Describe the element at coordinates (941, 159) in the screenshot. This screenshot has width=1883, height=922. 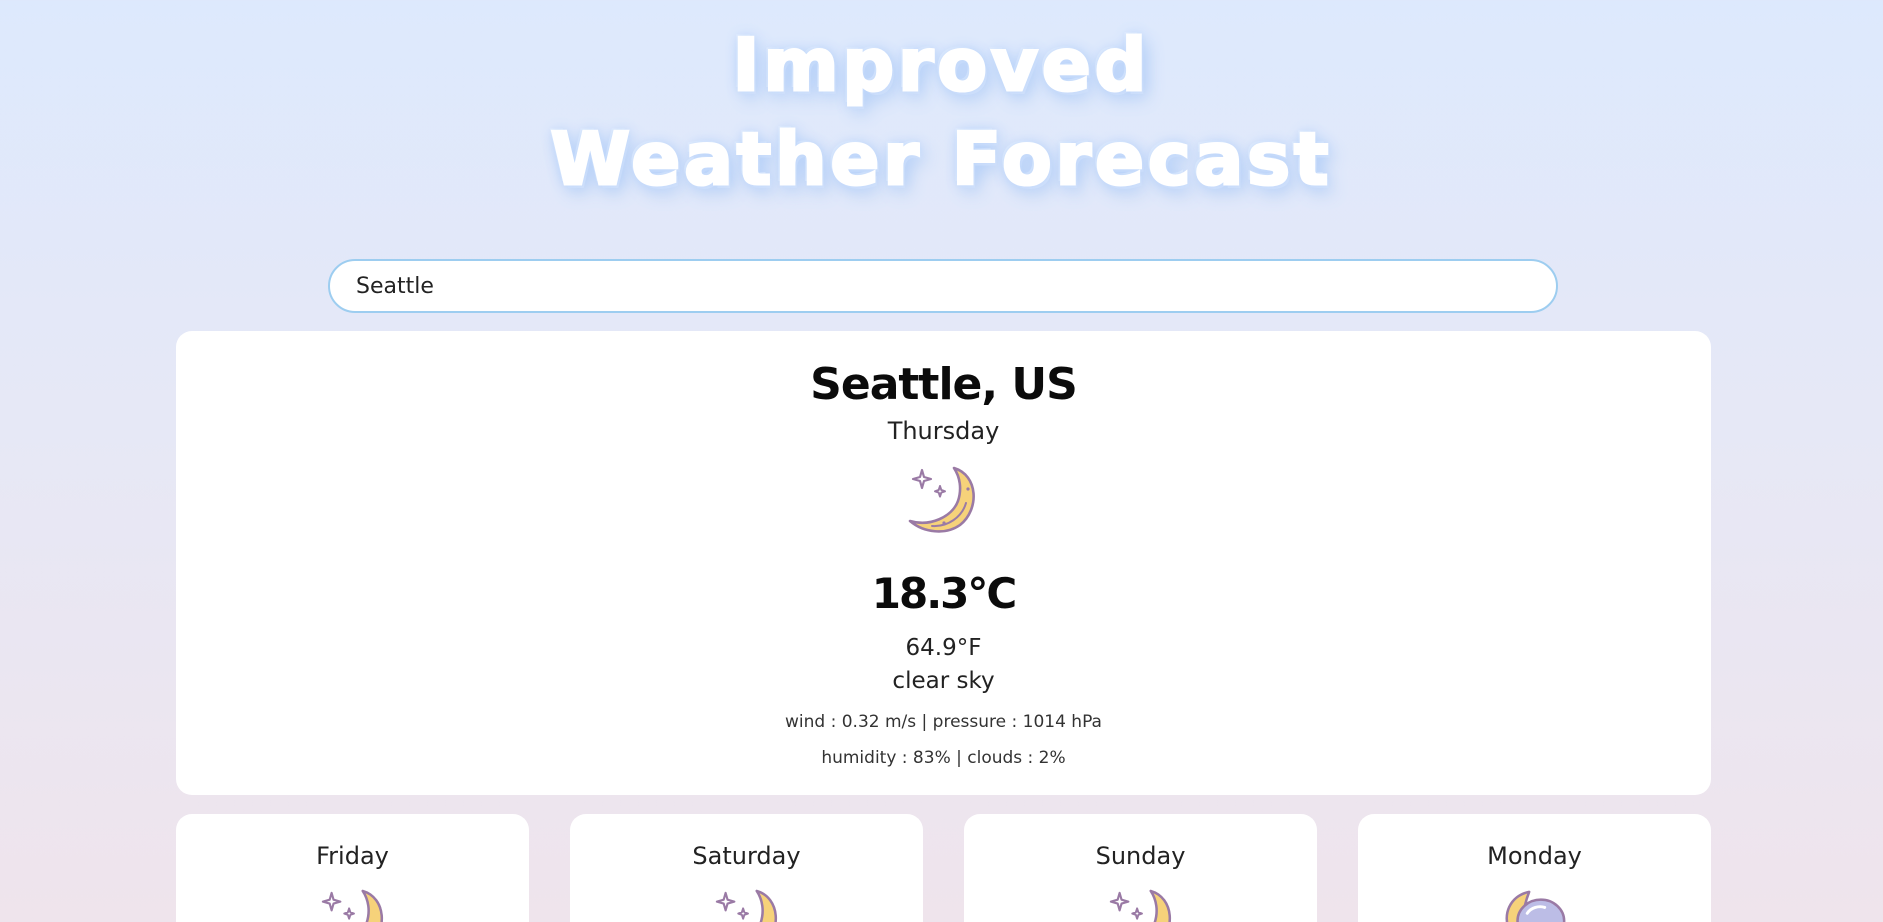
I see `app-title-line-2: Weather Forecast` at that location.